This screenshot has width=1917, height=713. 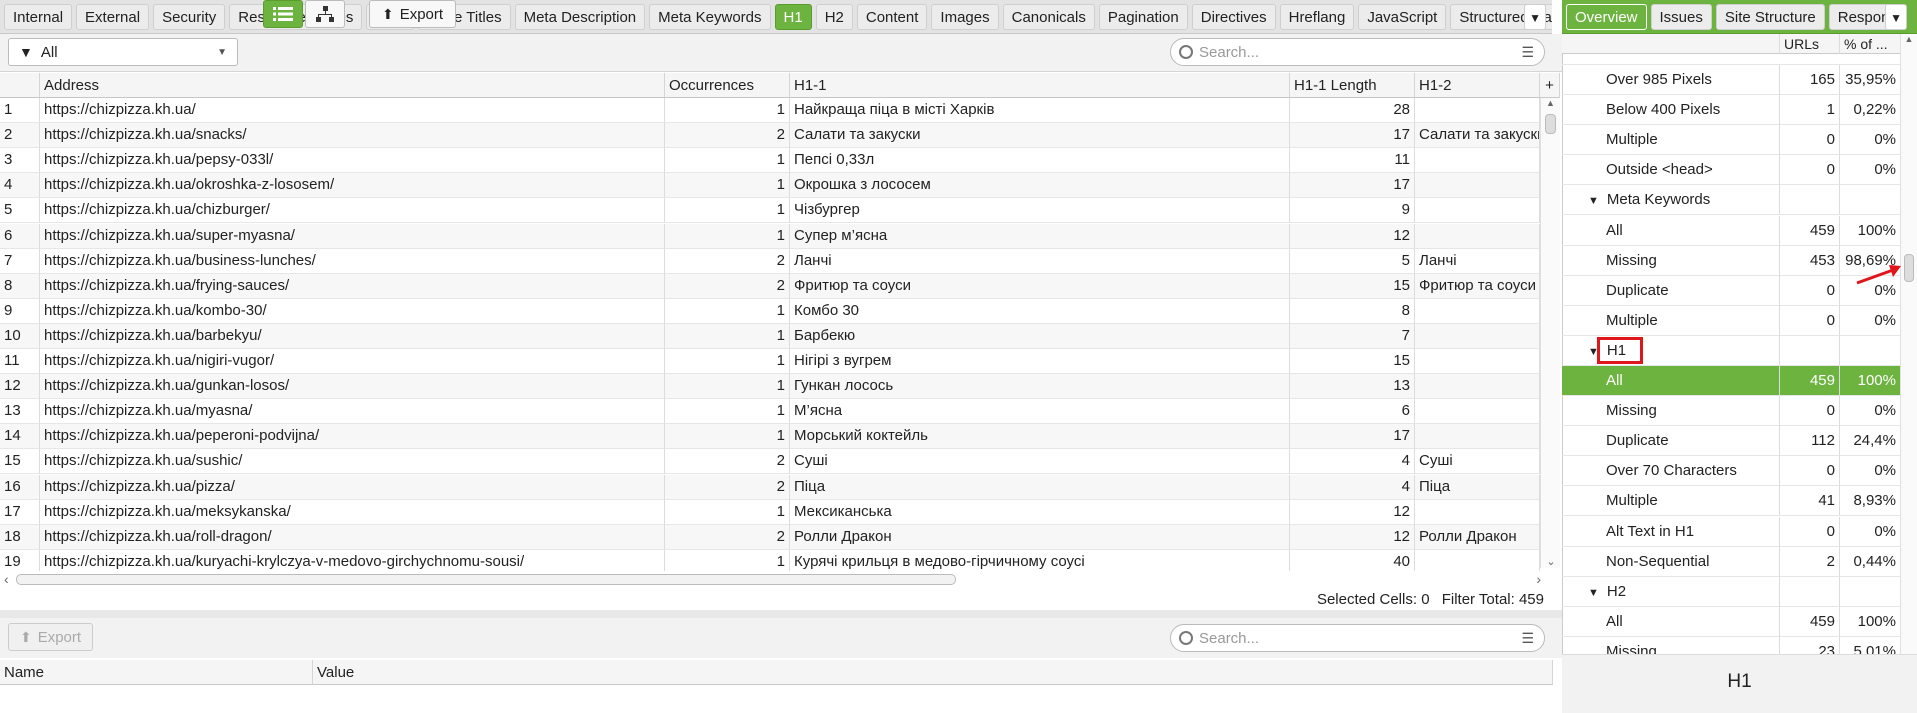 I want to click on col-header-h1-2: H1-2, so click(x=1477, y=85).